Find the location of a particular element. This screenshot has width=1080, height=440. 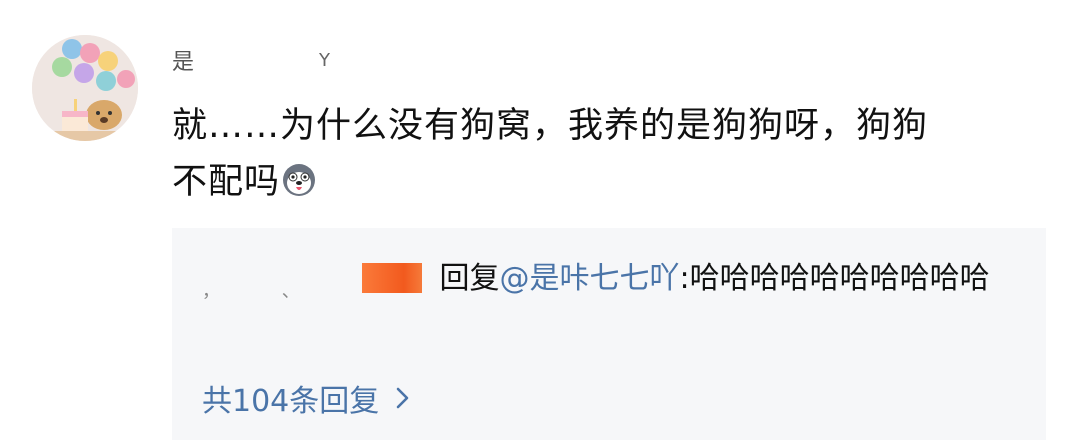

husky-emoji-icon is located at coordinates (299, 180).